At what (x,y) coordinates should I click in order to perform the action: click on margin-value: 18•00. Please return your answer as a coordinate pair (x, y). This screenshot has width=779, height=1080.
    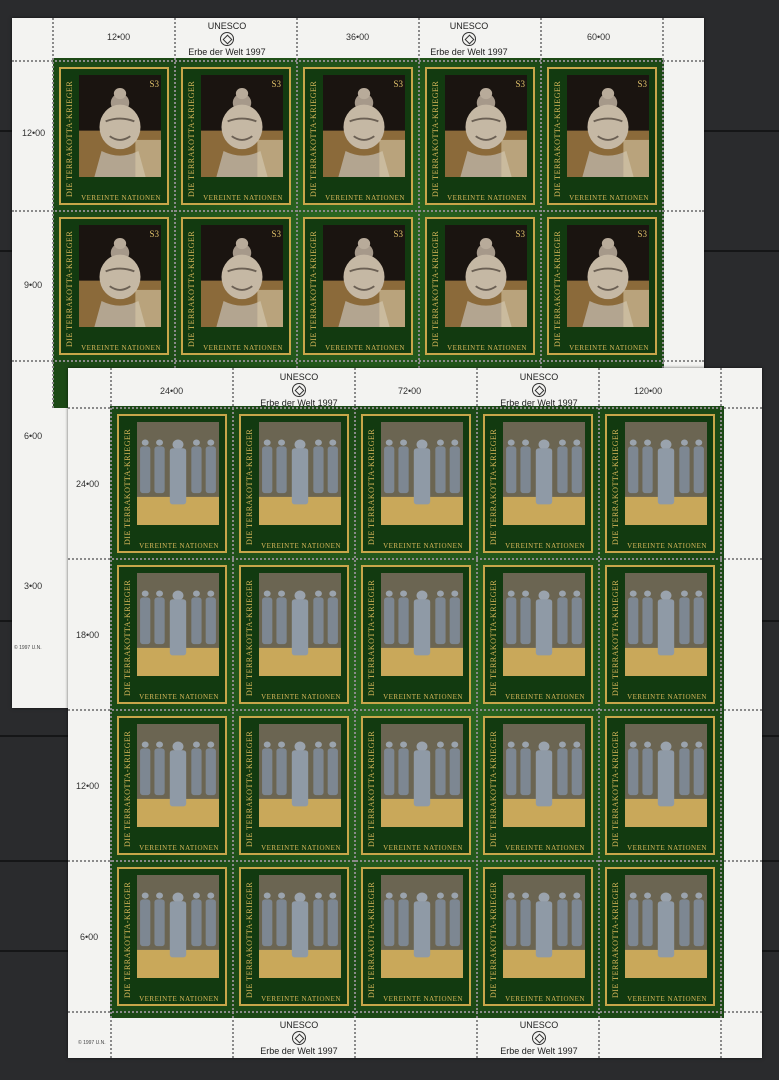
    Looking at the image, I should click on (88, 635).